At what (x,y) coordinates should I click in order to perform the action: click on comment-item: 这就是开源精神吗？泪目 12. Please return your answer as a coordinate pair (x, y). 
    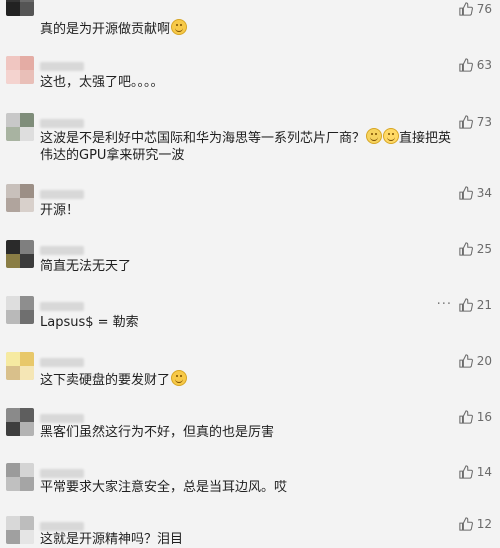
    Looking at the image, I should click on (250, 532).